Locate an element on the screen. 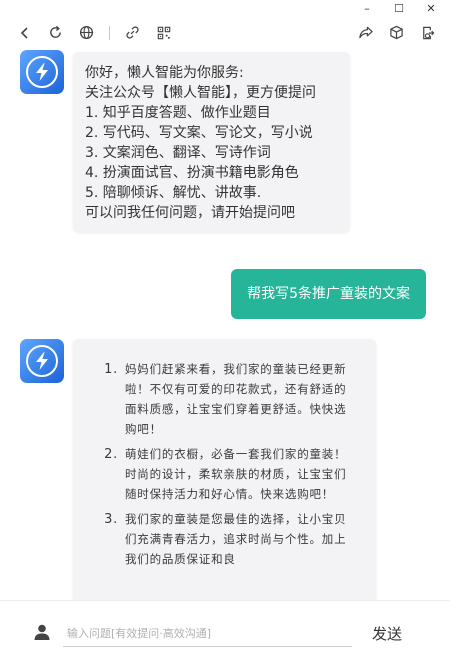 This screenshot has width=450, height=663. question-input is located at coordinates (207, 634).